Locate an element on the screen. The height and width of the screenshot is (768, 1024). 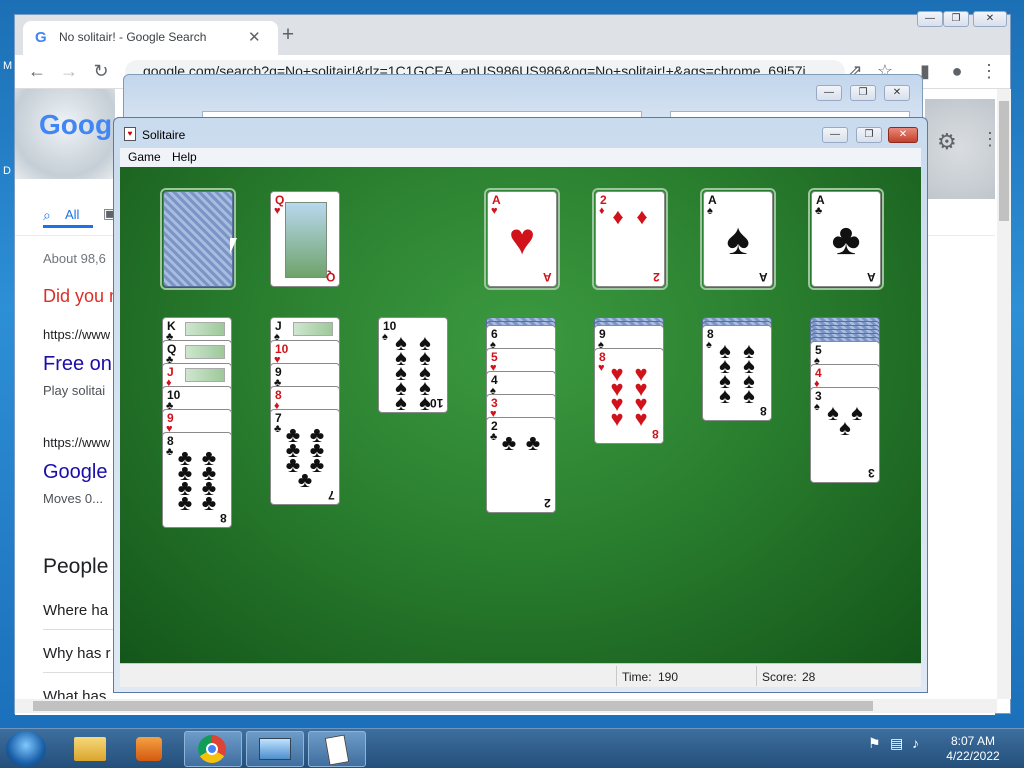
result-title-link: Free on is located at coordinates (77, 364).